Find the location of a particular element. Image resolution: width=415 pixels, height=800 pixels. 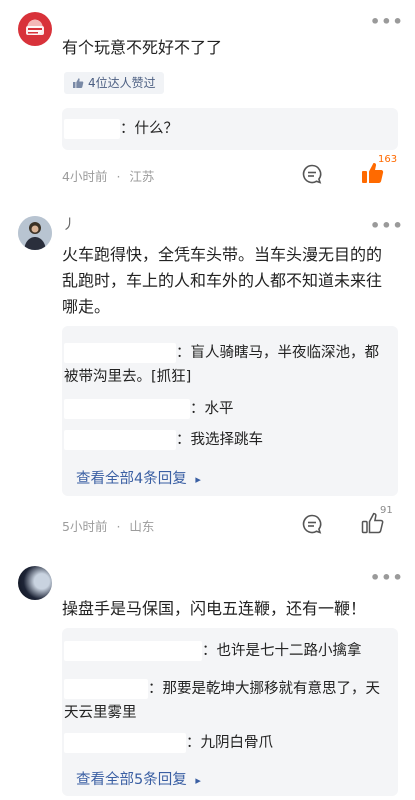

reply-item: ：也许是七十二路小擒拿 is located at coordinates (213, 651).